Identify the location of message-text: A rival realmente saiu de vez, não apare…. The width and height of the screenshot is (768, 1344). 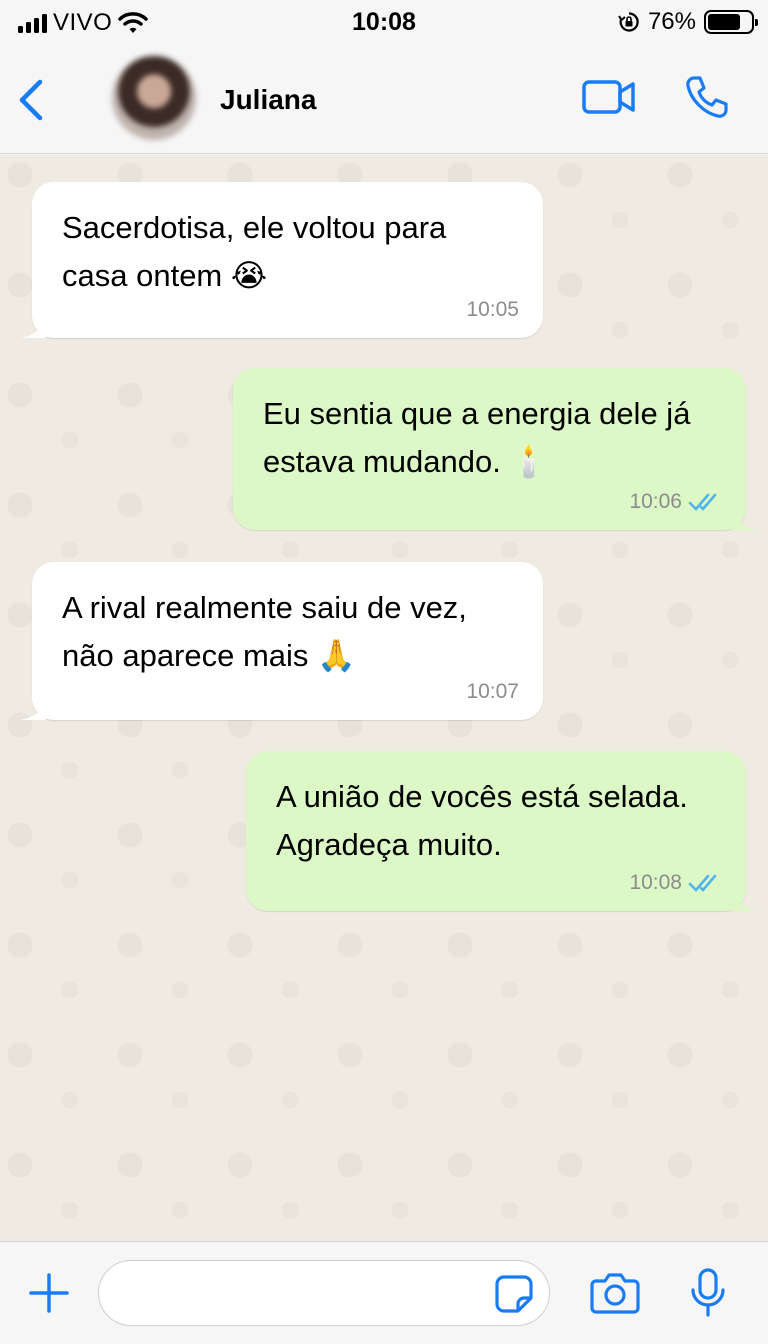
(264, 631).